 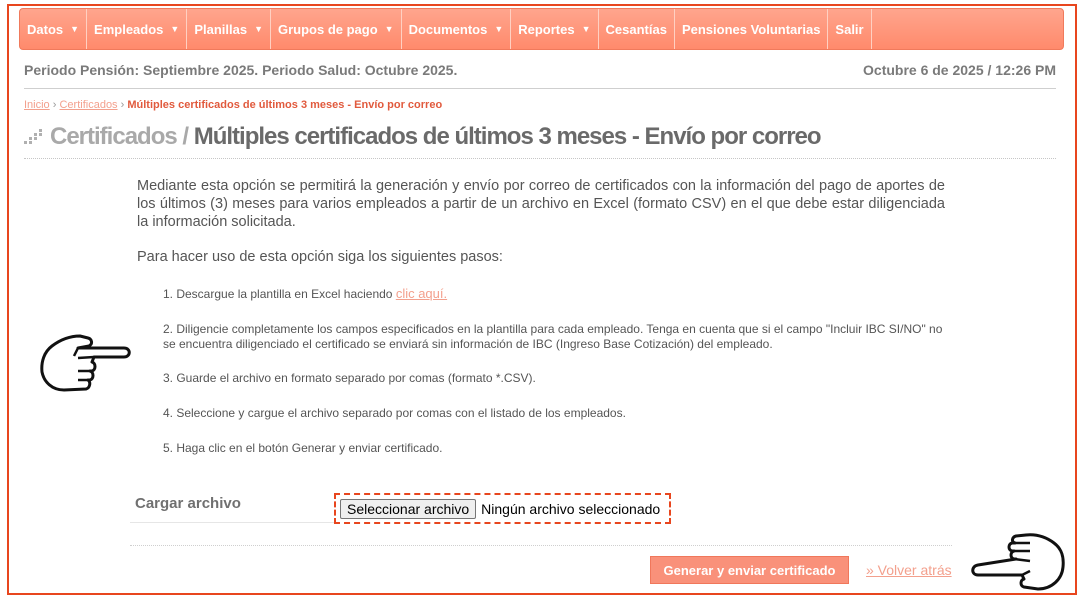 What do you see at coordinates (188, 503) in the screenshot?
I see `upload-label: Cargar archivo` at bounding box center [188, 503].